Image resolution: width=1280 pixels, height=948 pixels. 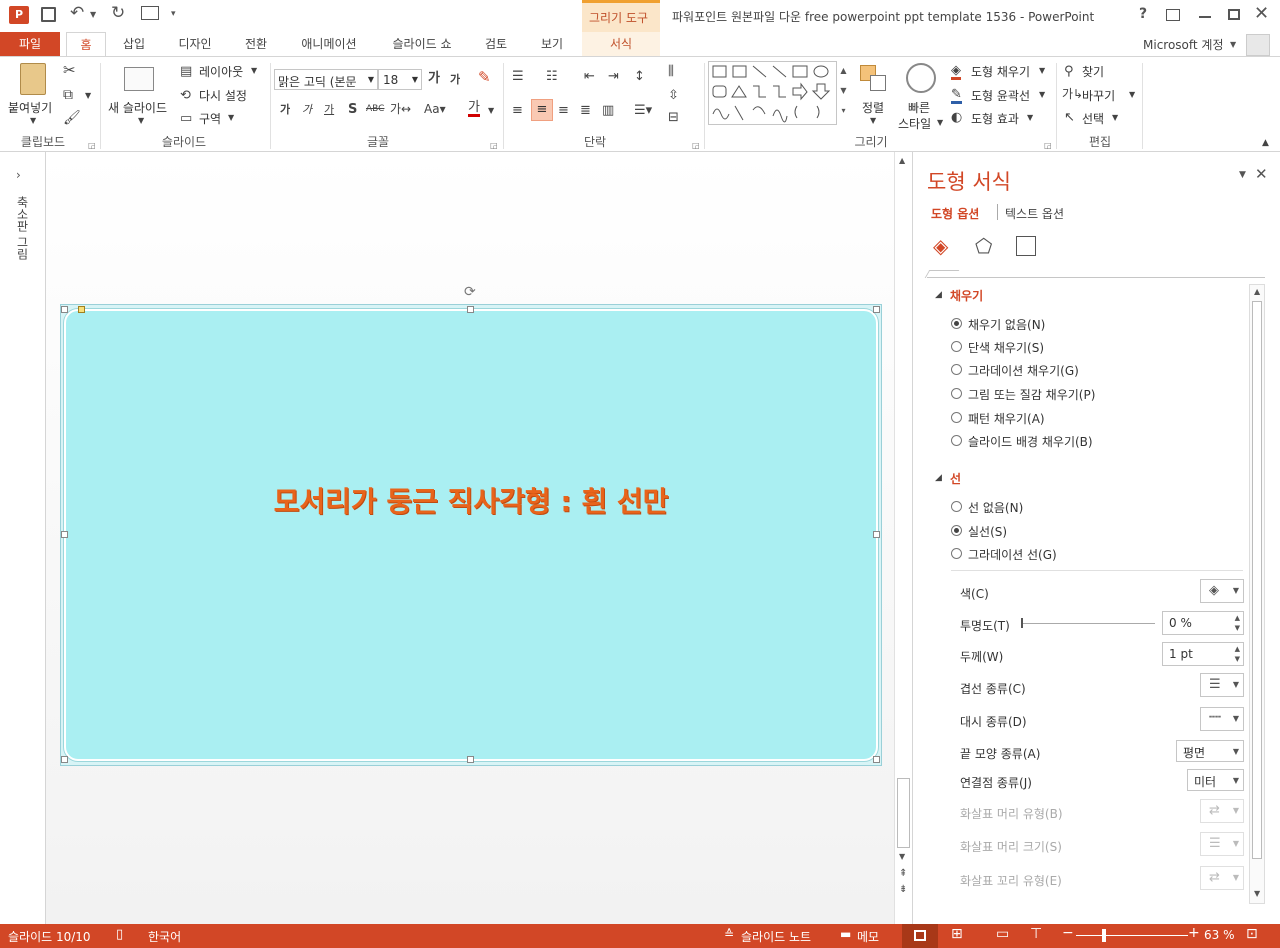 I want to click on transparency-input: 0 % ▲ ▼, so click(x=1203, y=623).